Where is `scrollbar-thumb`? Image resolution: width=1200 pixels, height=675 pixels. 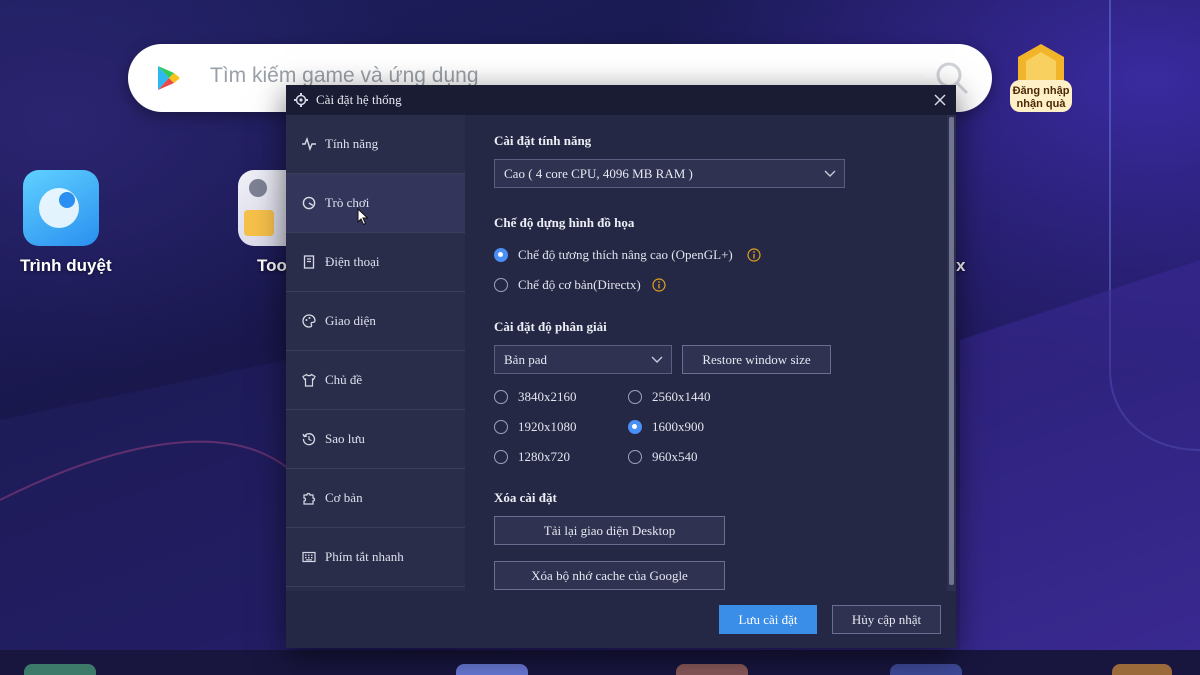
scrollbar-thumb is located at coordinates (951, 351).